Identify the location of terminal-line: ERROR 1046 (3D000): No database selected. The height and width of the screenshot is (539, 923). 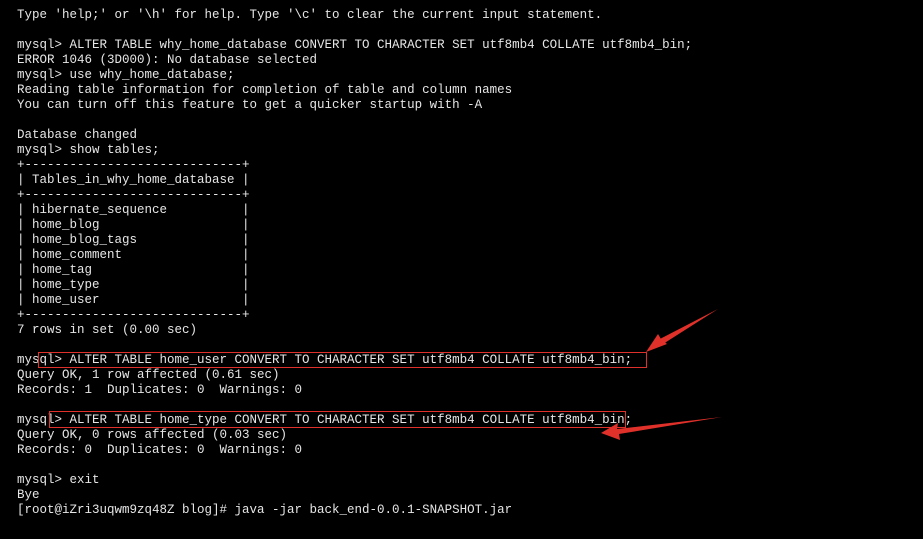
(167, 60).